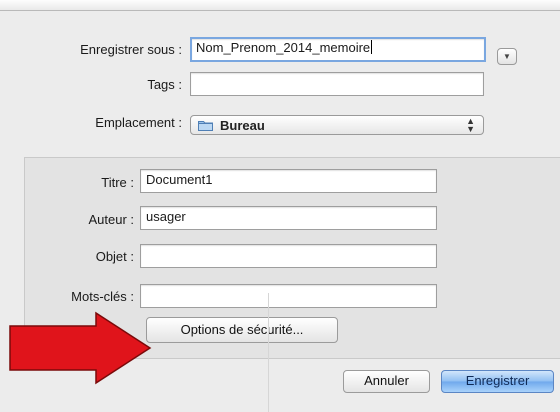  What do you see at coordinates (242, 125) in the screenshot?
I see `location-value: Bureau` at bounding box center [242, 125].